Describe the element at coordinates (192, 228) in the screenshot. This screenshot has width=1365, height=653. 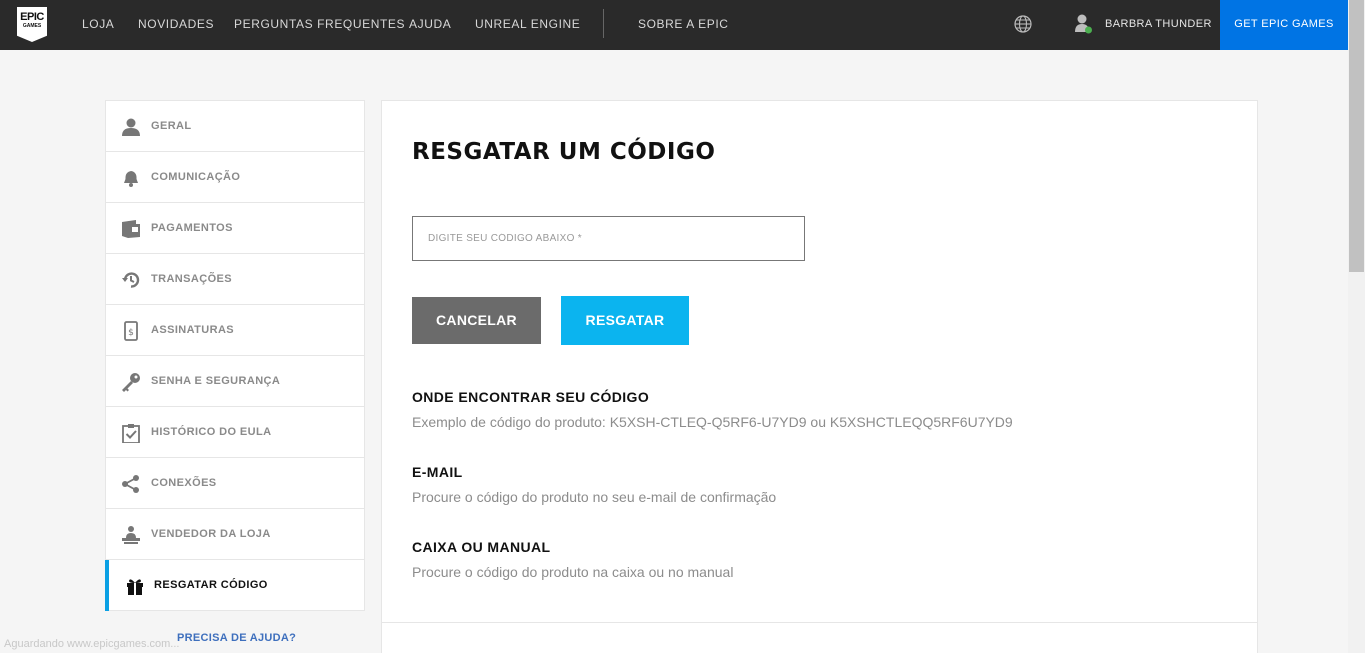
I see `sidebar-item-label: PAGAMENTOS` at that location.